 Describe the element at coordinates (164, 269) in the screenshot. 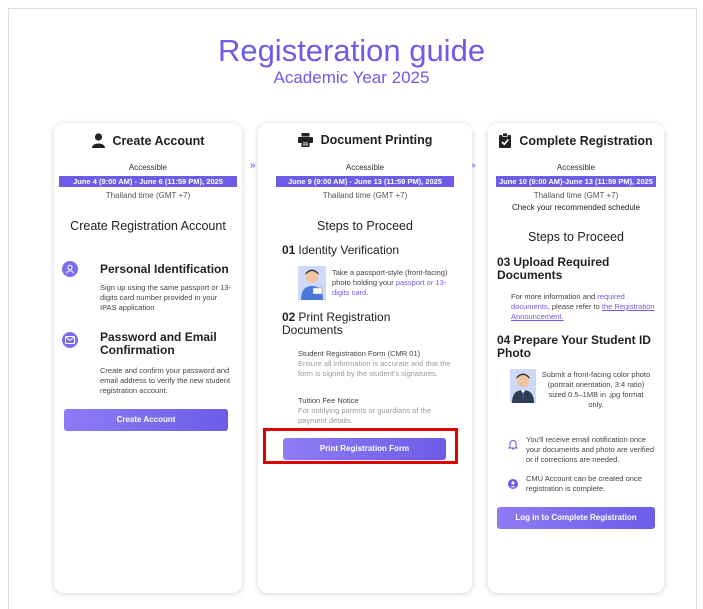

I see `personal-identification-title: Personal Identification` at that location.